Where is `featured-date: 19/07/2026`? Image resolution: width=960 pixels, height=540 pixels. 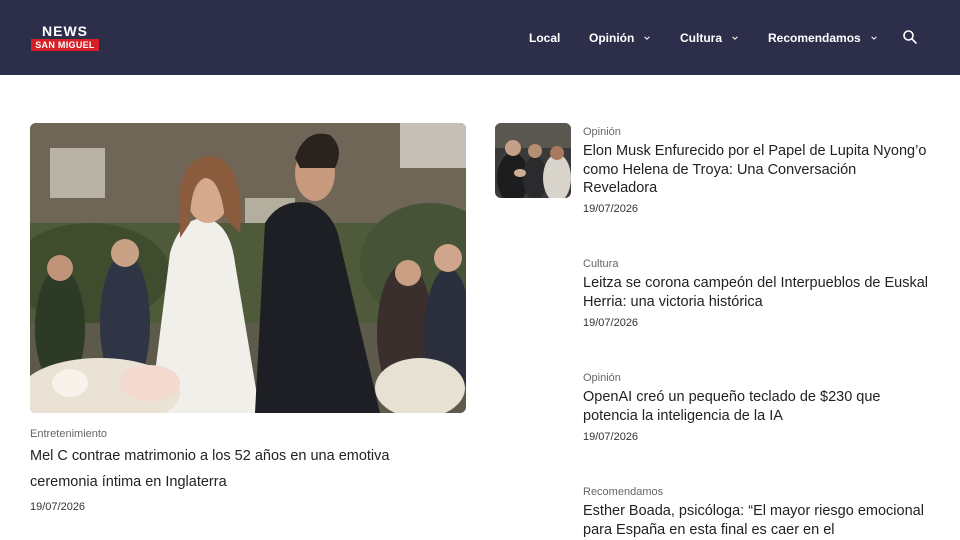 featured-date: 19/07/2026 is located at coordinates (58, 507).